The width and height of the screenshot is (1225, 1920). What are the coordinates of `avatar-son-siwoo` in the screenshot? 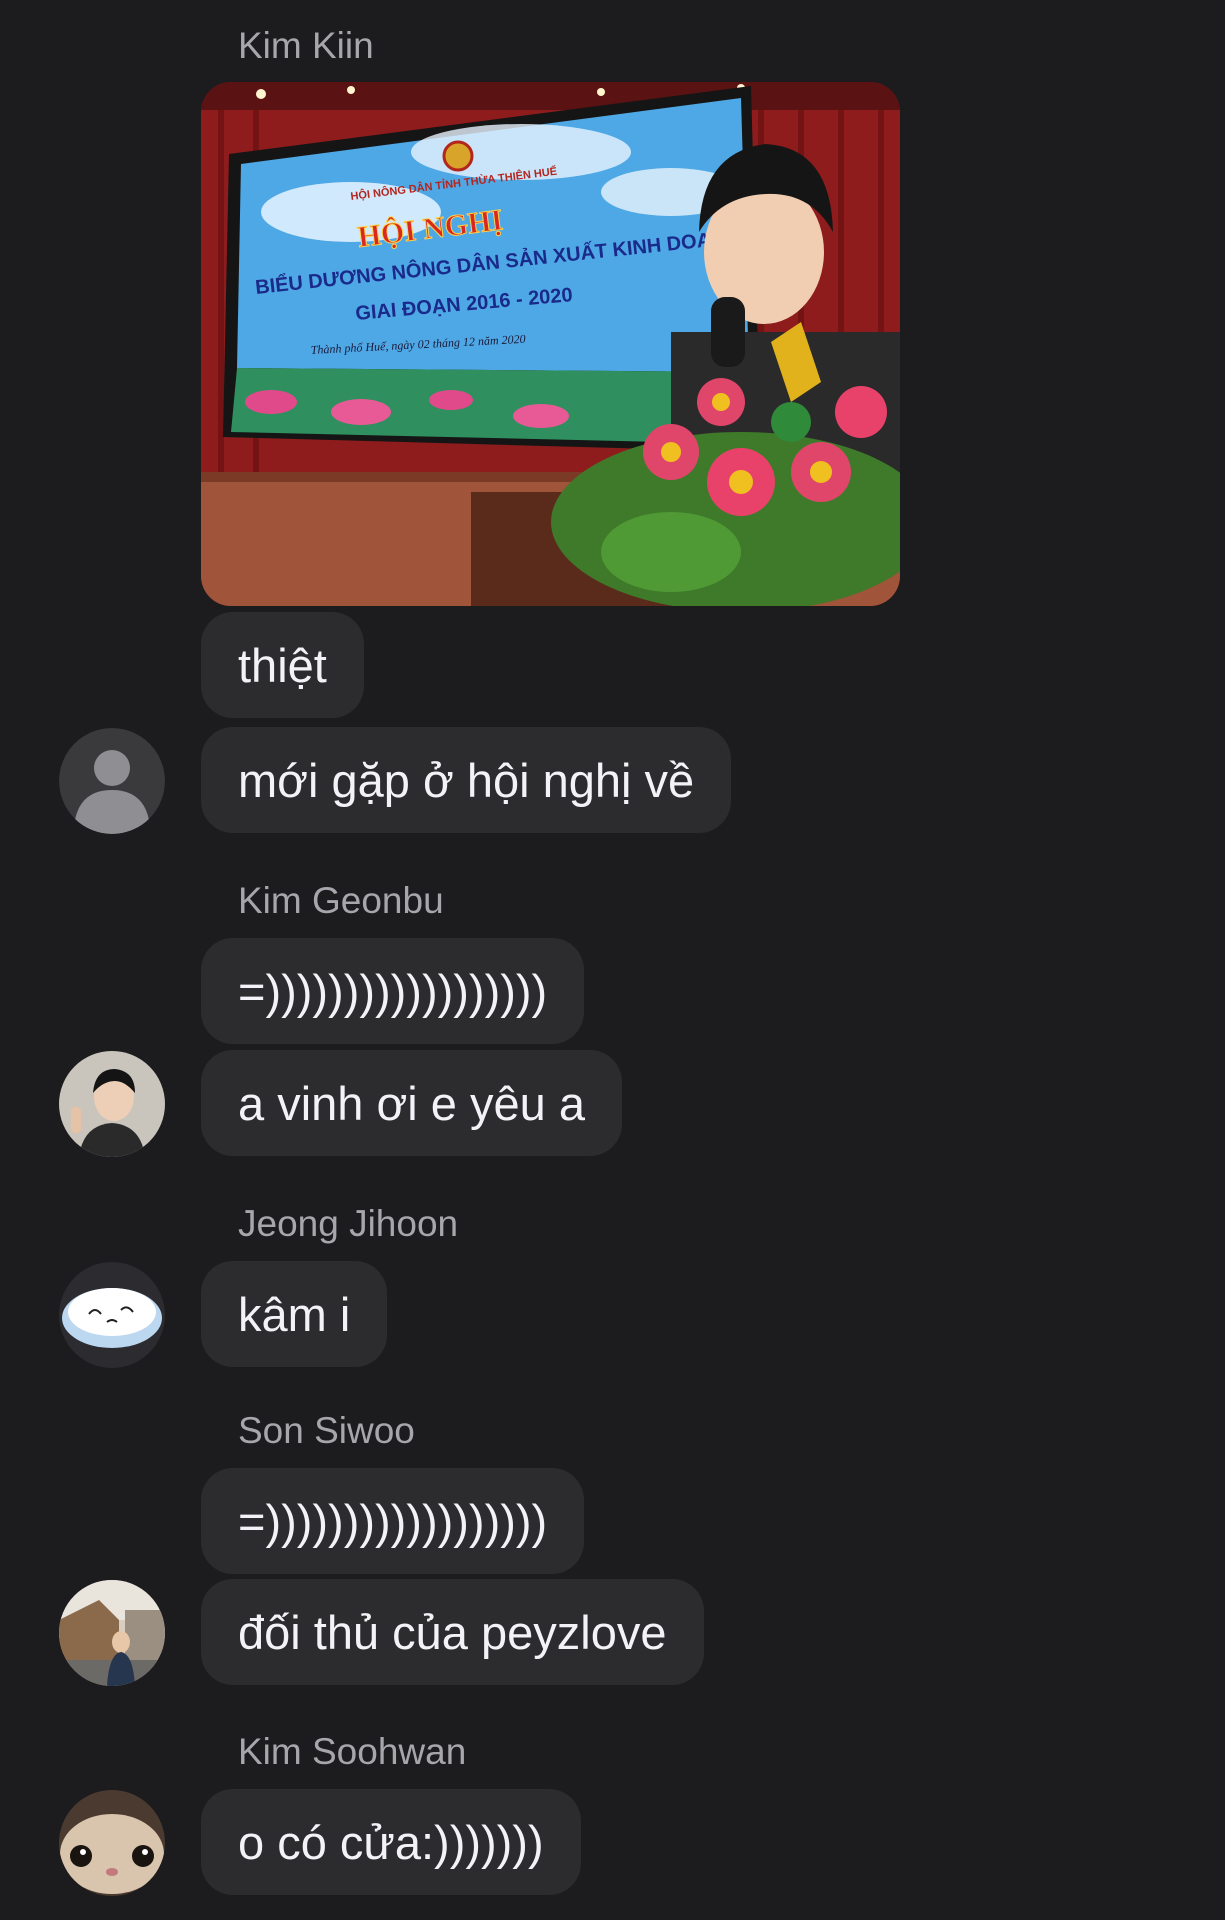 It's located at (112, 1633).